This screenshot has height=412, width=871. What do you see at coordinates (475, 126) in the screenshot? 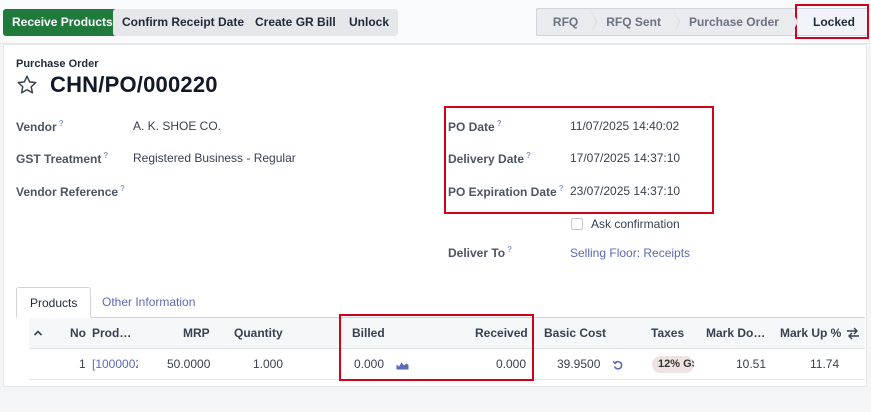
I see `po-date-label: PO Date?` at bounding box center [475, 126].